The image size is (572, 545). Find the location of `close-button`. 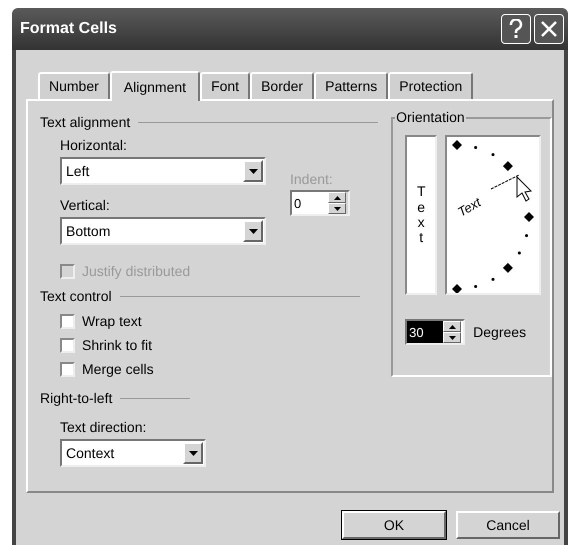

close-button is located at coordinates (549, 29).